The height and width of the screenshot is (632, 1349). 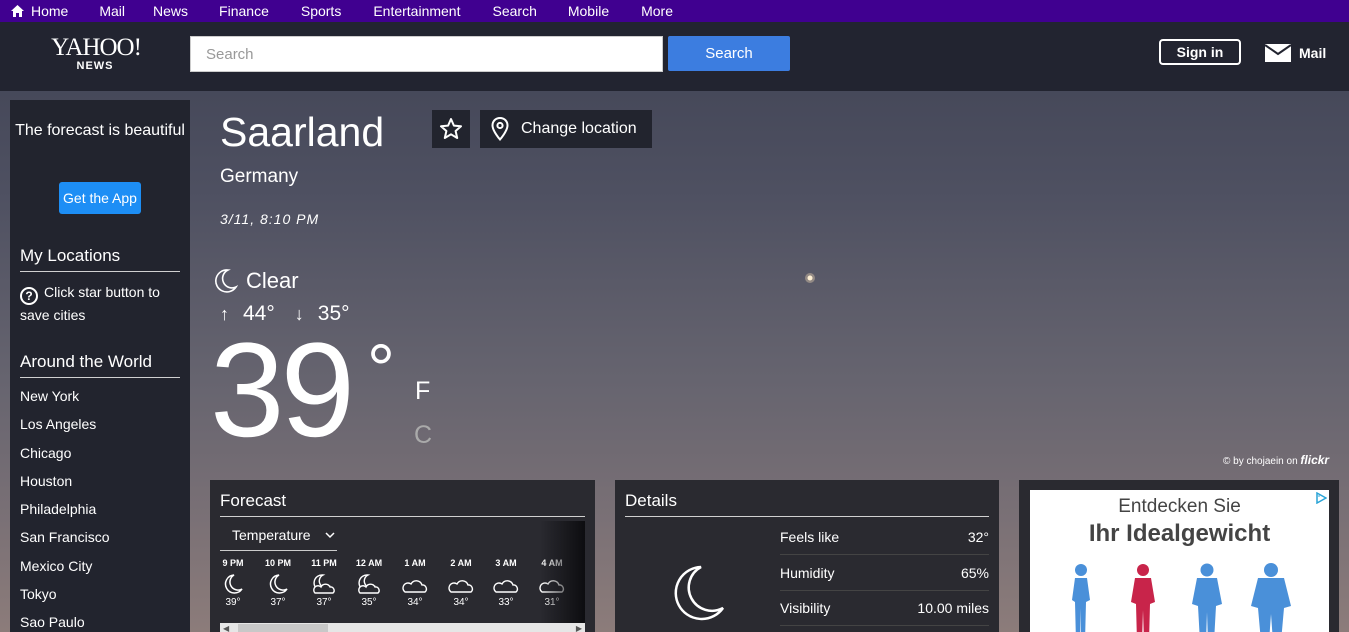 What do you see at coordinates (579, 627) in the screenshot?
I see `scroll-right-icon: ▶` at bounding box center [579, 627].